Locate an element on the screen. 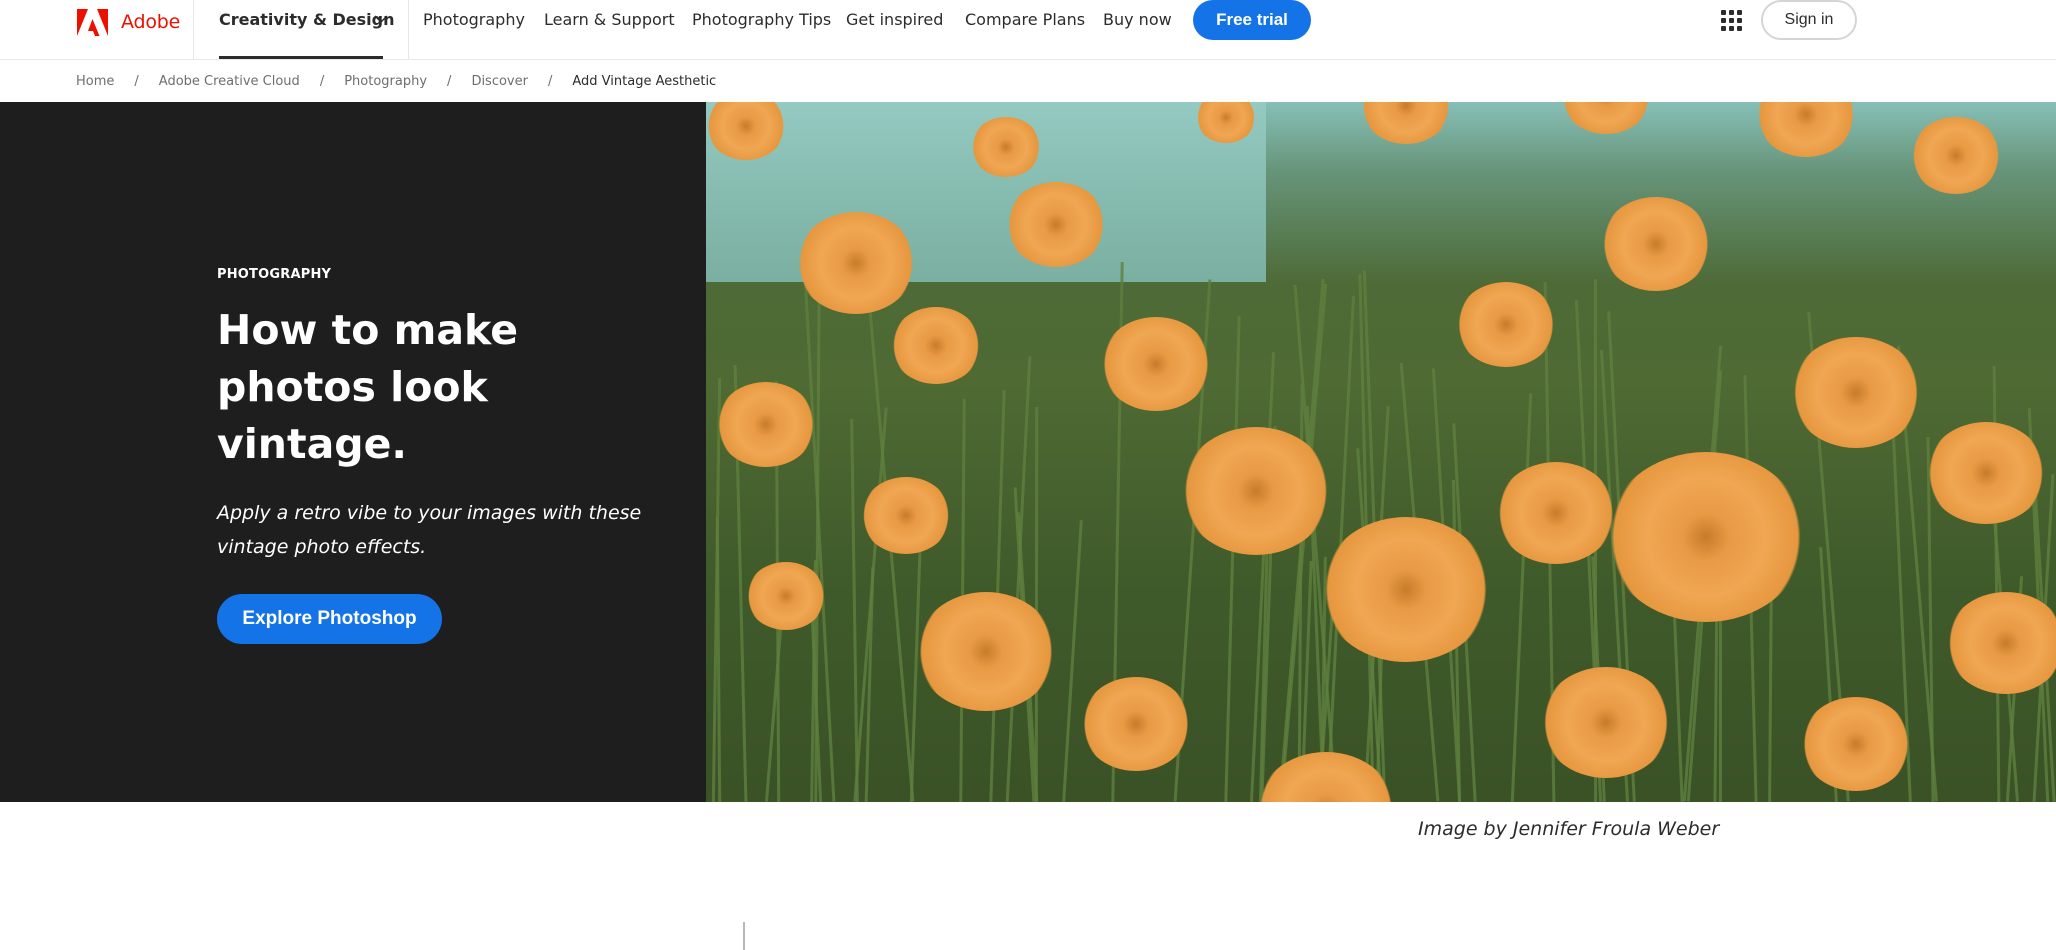  app-switcher-grid-icon is located at coordinates (1731, 20).